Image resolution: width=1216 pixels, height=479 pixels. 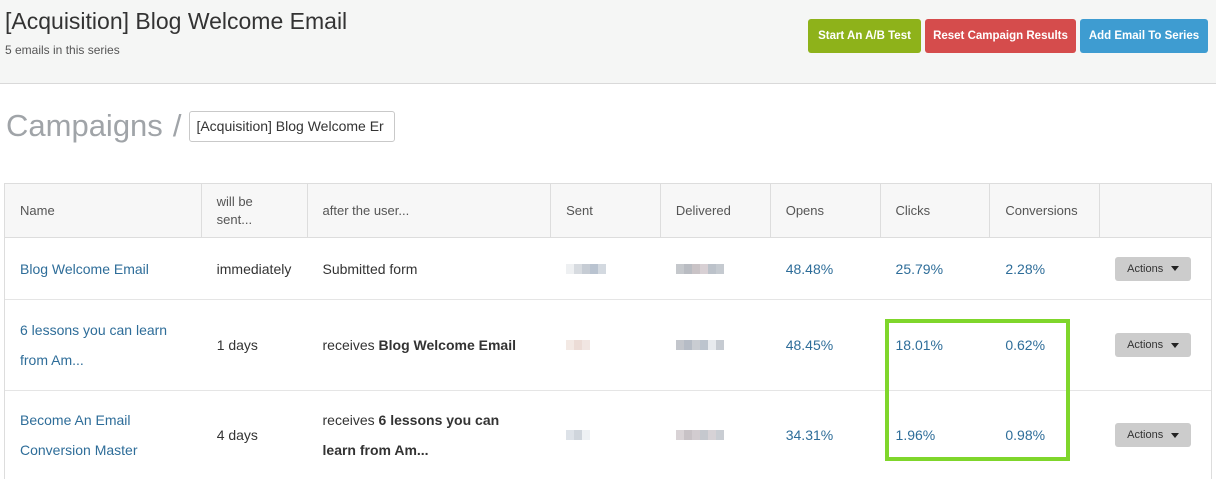 I want to click on column-header-conversions: Conversions, so click(x=1045, y=210).